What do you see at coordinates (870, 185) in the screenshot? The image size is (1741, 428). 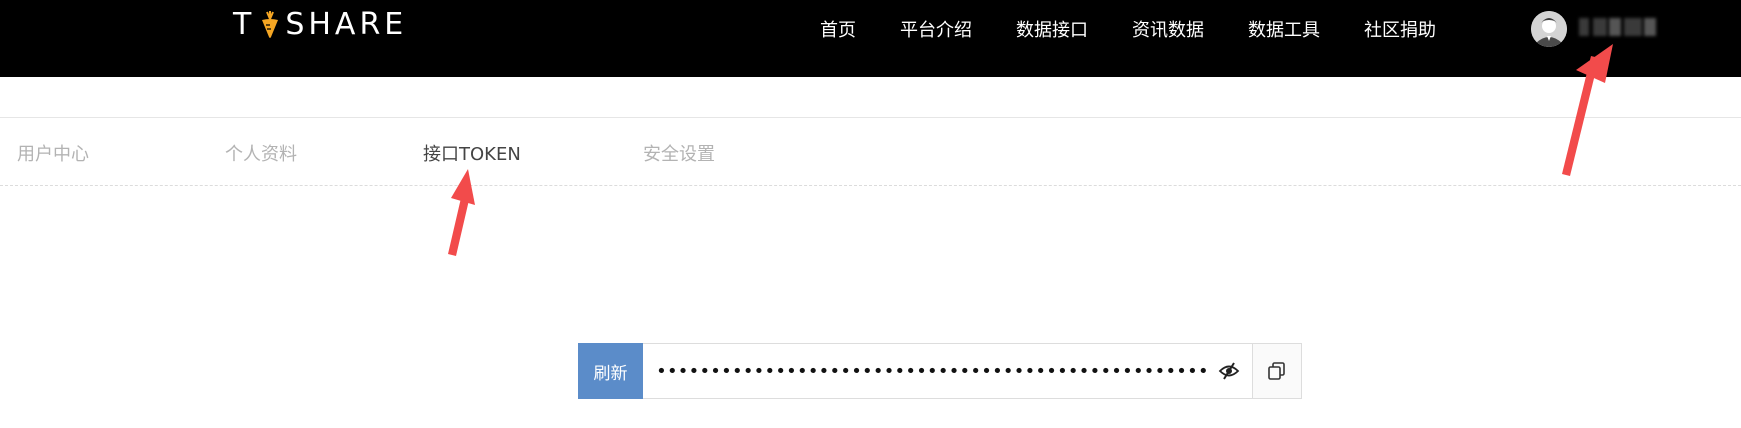 I see `divider-dashed` at bounding box center [870, 185].